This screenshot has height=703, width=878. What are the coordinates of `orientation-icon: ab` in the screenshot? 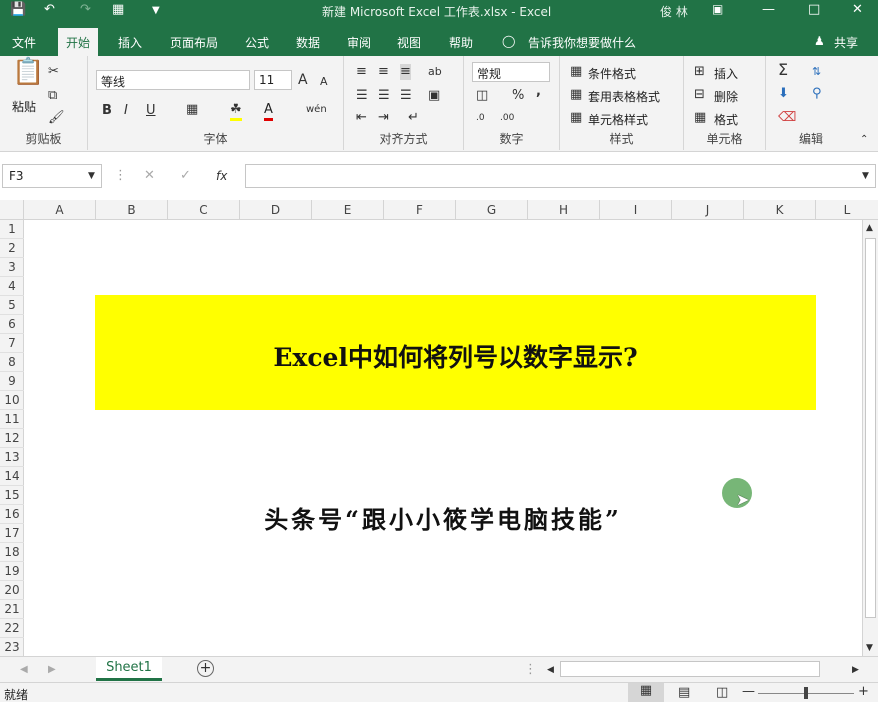 It's located at (435, 72).